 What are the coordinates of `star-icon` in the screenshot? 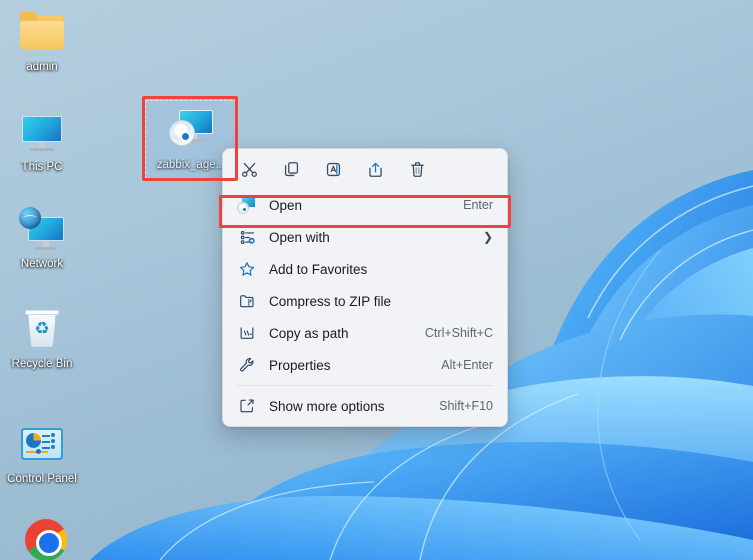 It's located at (247, 269).